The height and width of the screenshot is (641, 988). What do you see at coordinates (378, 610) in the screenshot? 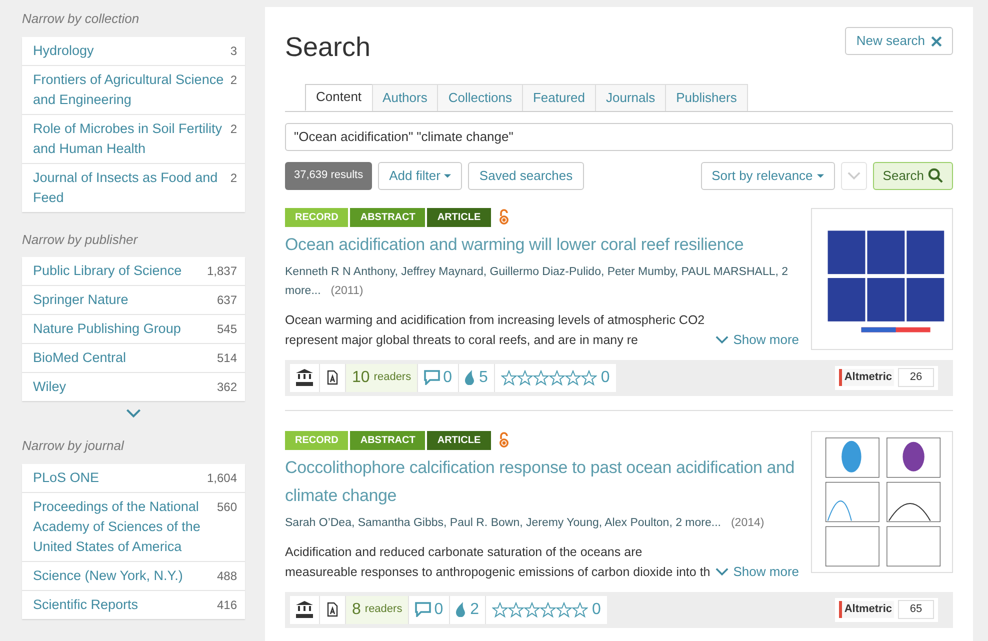
I see `readers-count: 8 readers` at bounding box center [378, 610].